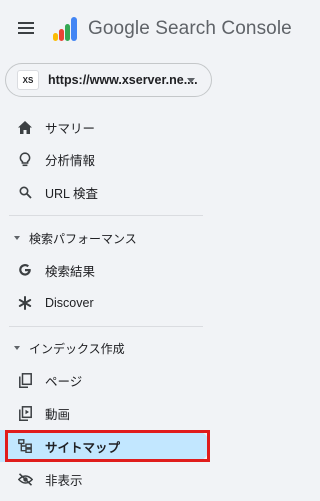 Image resolution: width=320 pixels, height=501 pixels. Describe the element at coordinates (105, 479) in the screenshot. I see `nav-item-removals: 非表示` at that location.